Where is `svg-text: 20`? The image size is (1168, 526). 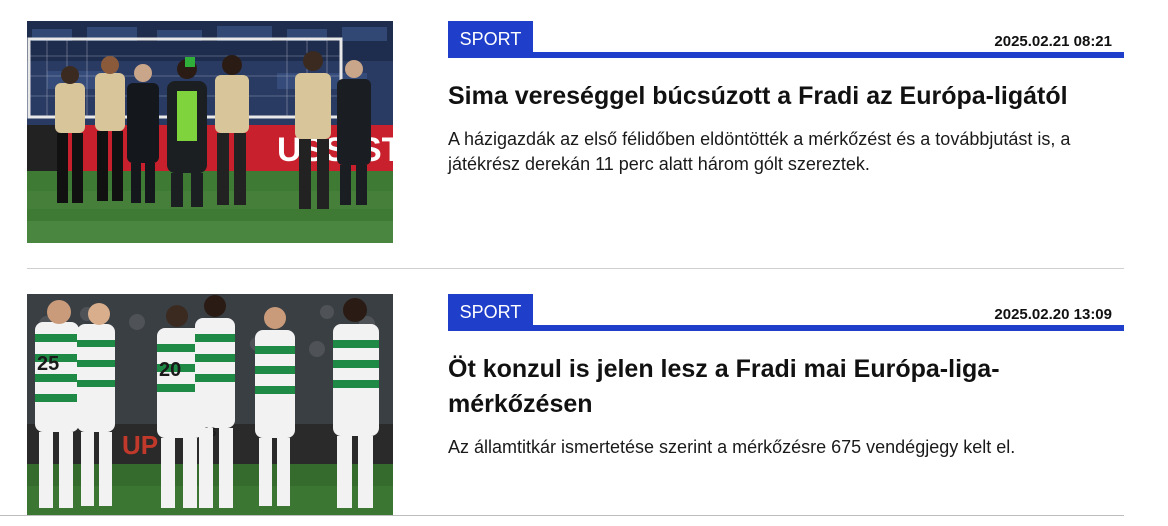
svg-text: 20 is located at coordinates (170, 370).